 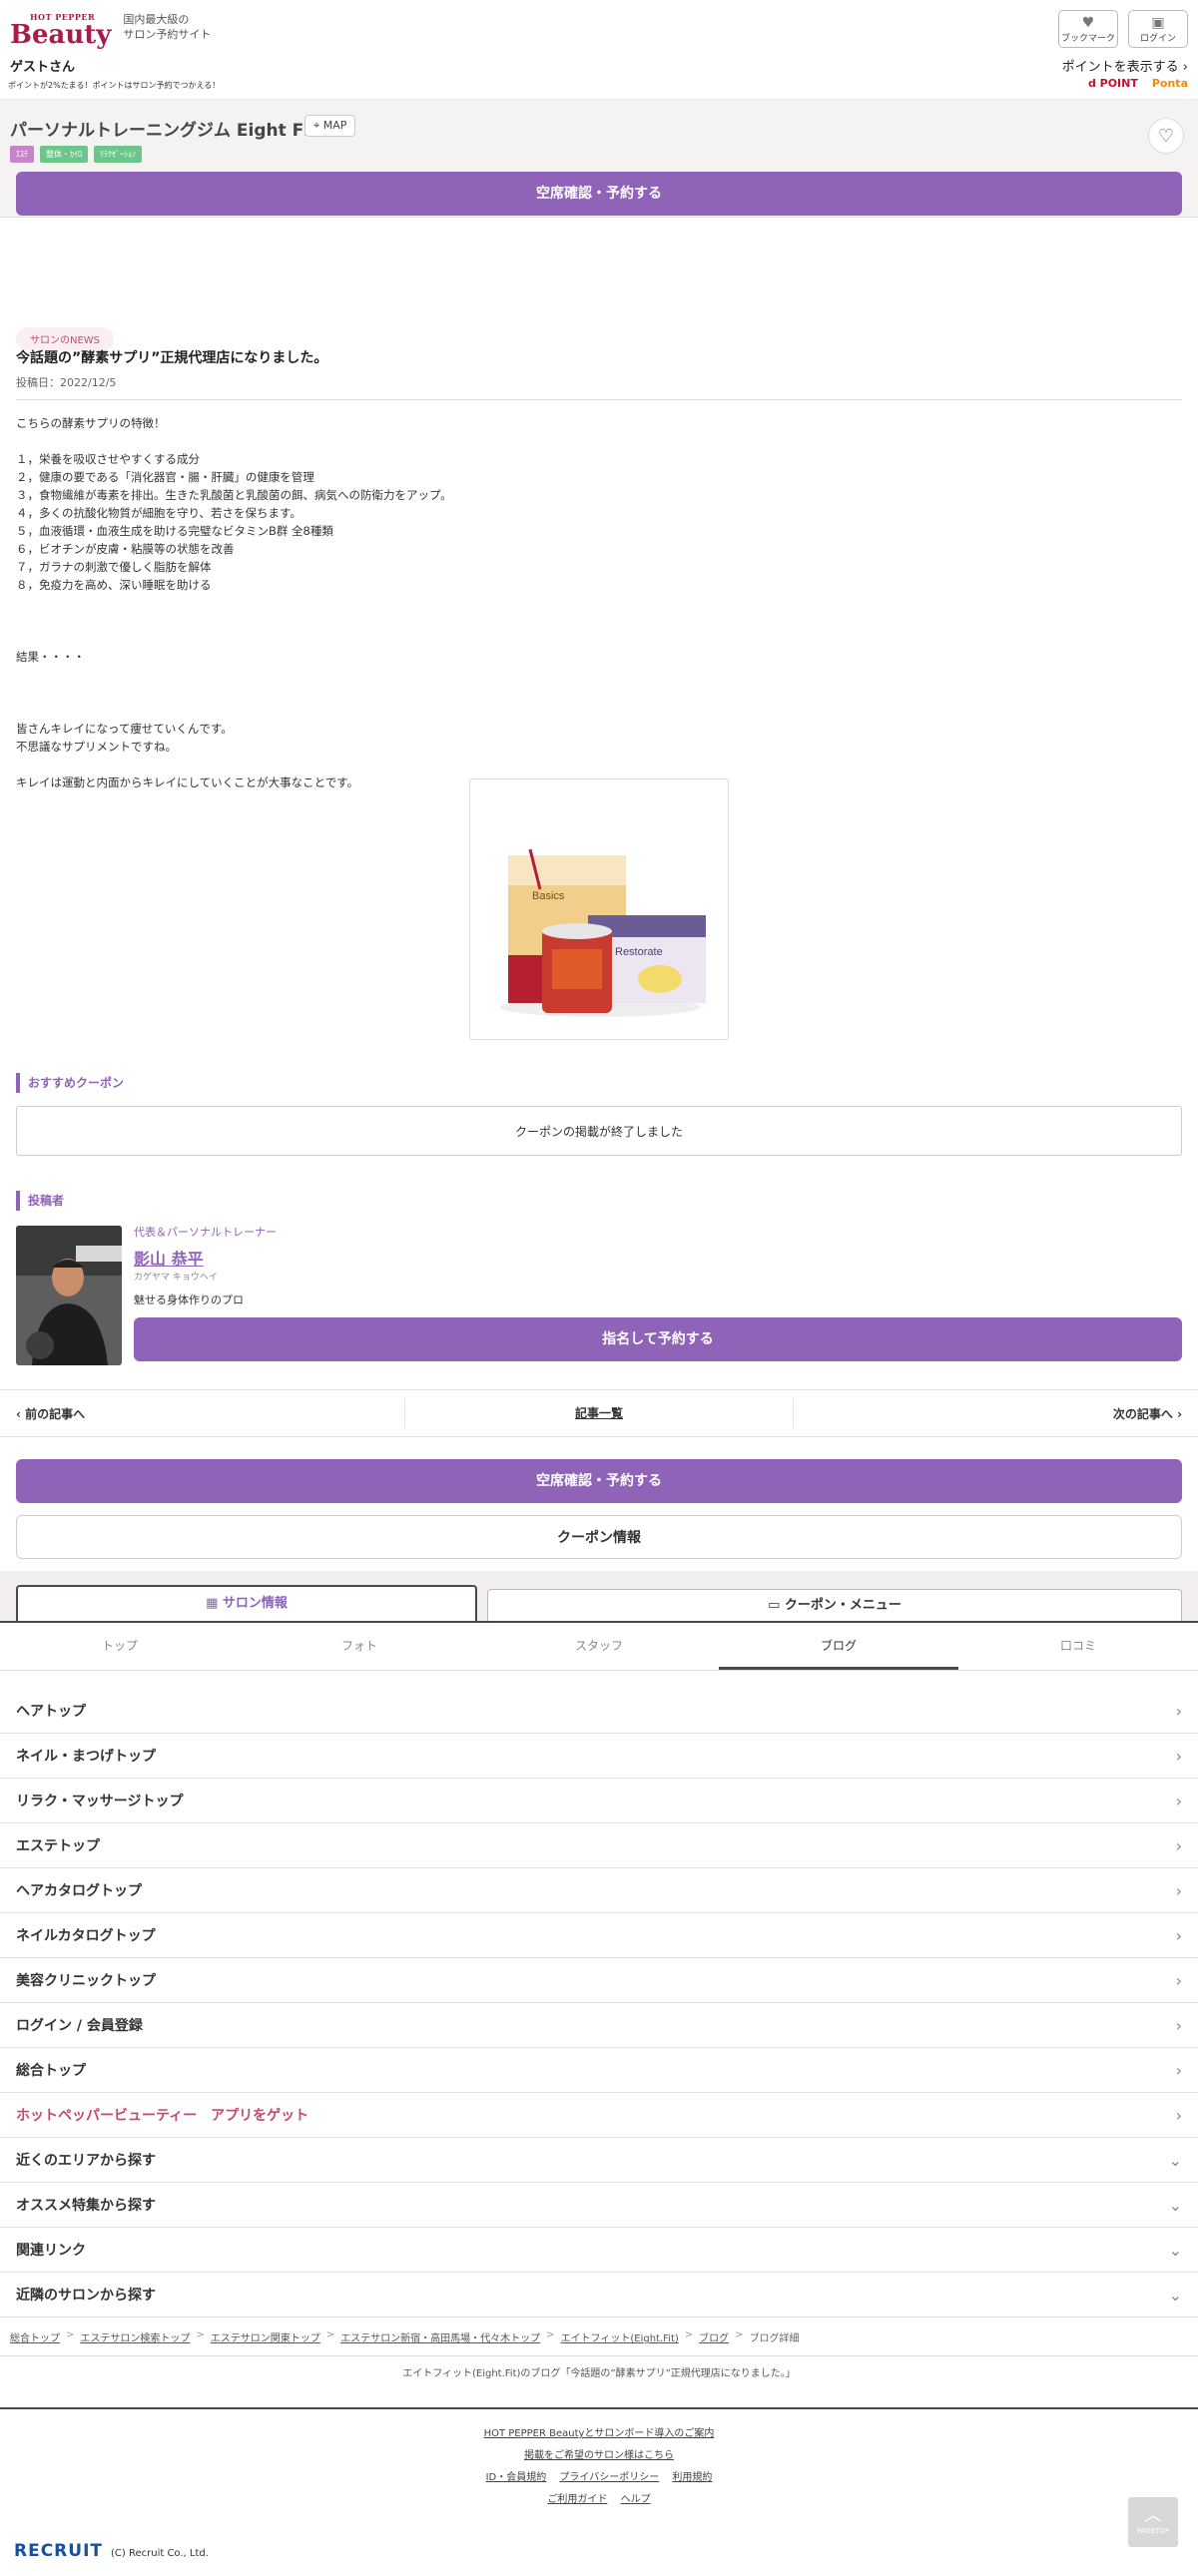 What do you see at coordinates (838, 1647) in the screenshot?
I see `subnav-blog: ブログ` at bounding box center [838, 1647].